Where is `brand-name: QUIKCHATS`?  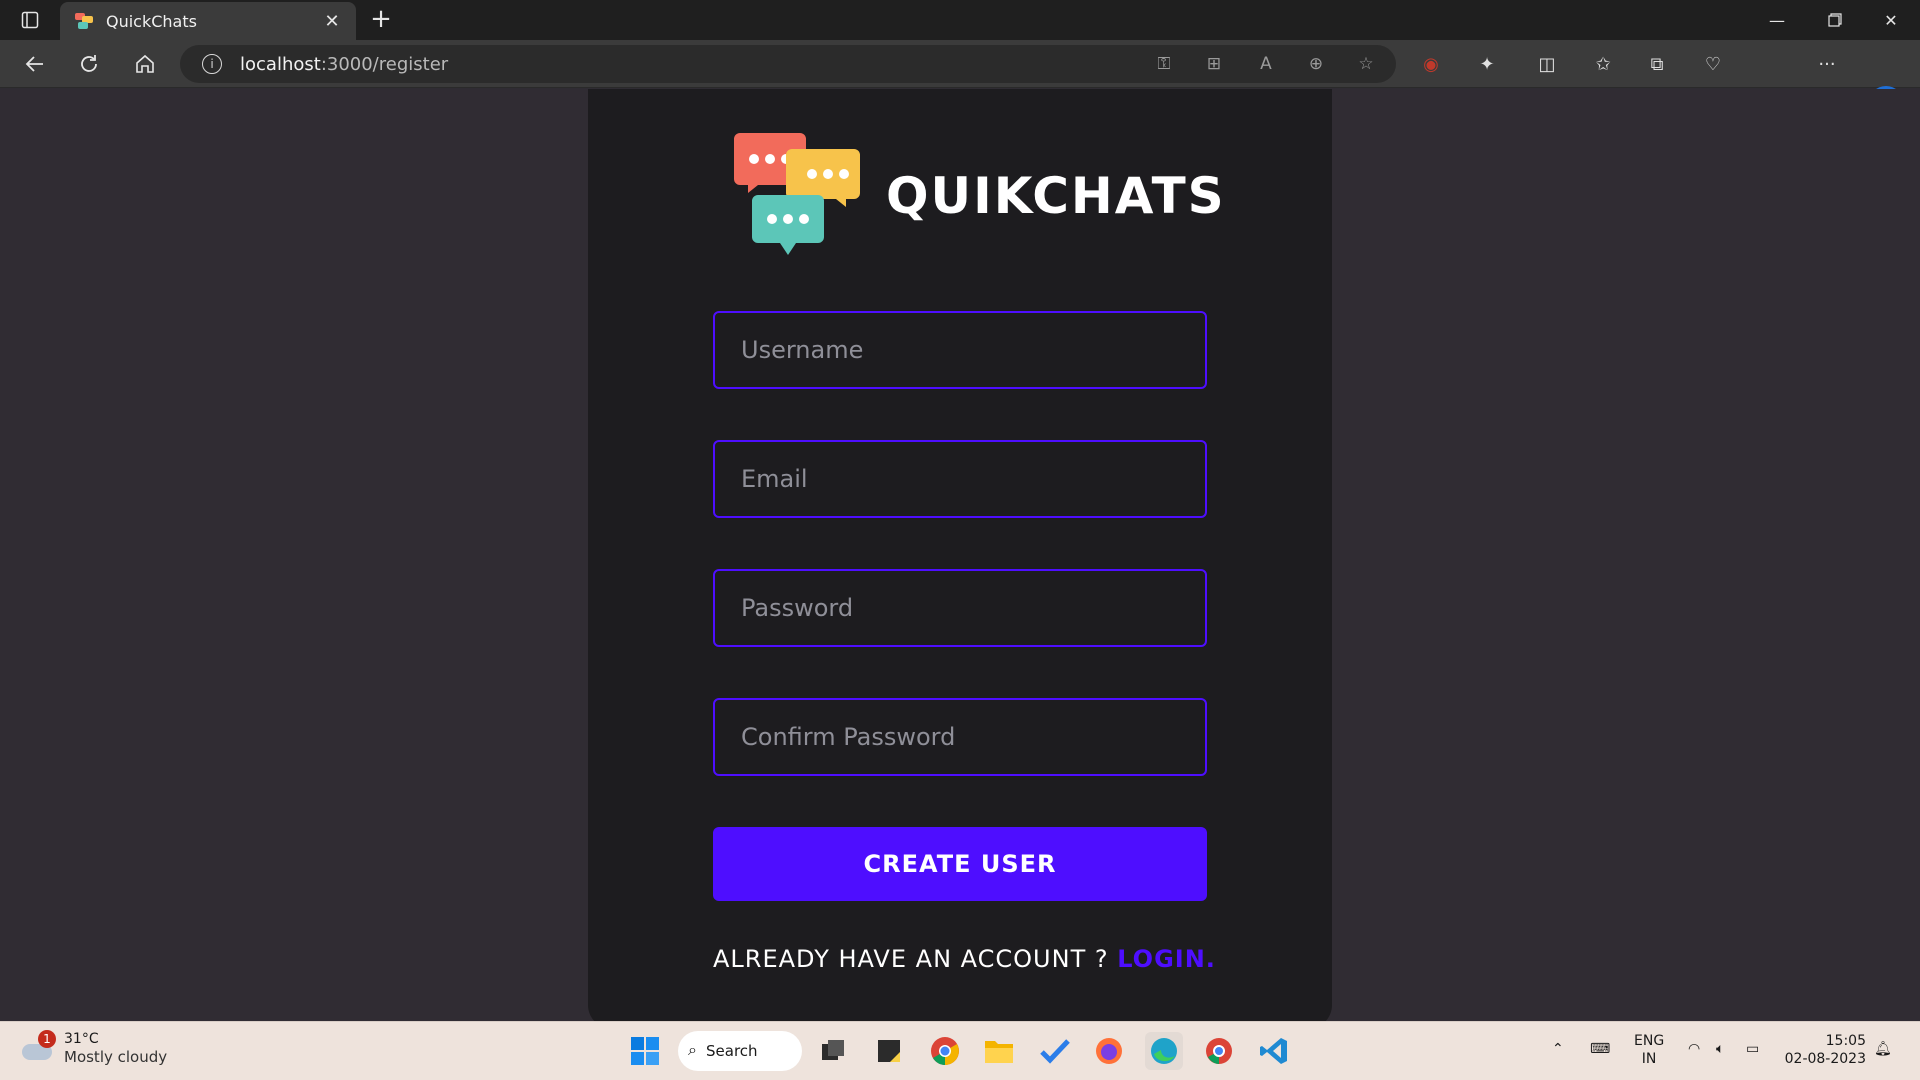
brand-name: QUIKCHATS is located at coordinates (1056, 196).